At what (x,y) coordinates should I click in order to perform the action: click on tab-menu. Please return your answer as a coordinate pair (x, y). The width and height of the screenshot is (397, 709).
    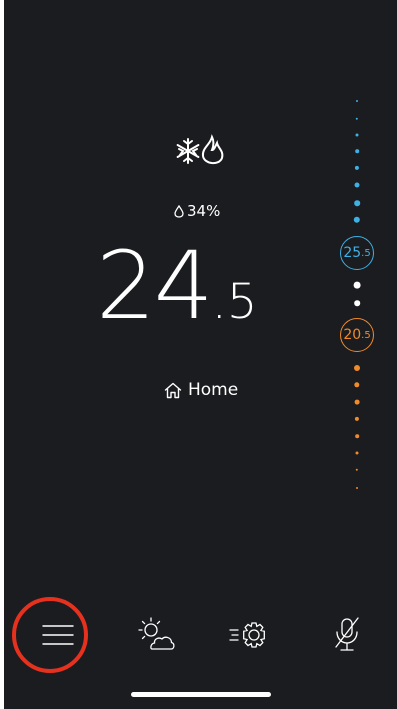
    Looking at the image, I should click on (58, 635).